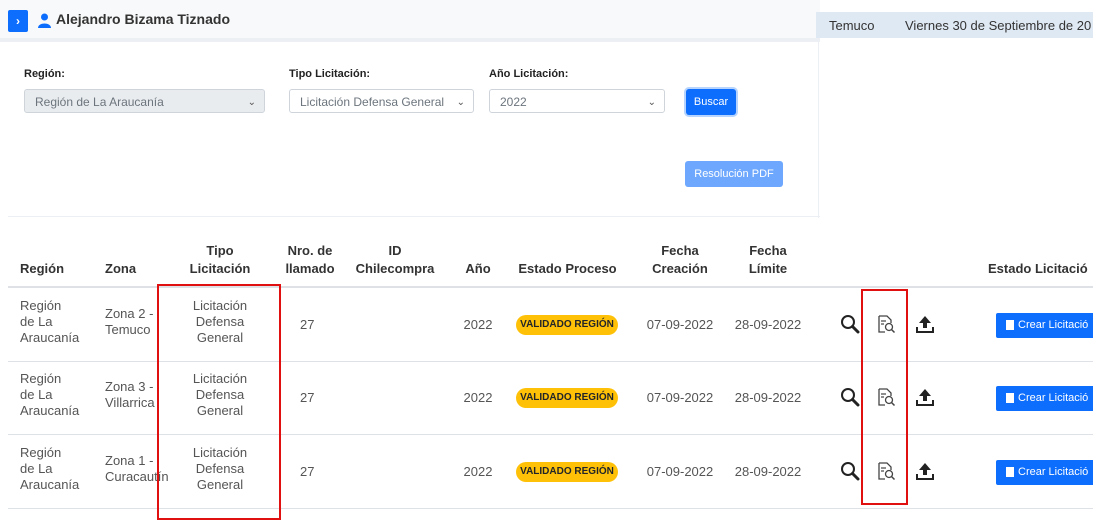  I want to click on col-header-fecha-limite: Fecha Límite, so click(768, 260).